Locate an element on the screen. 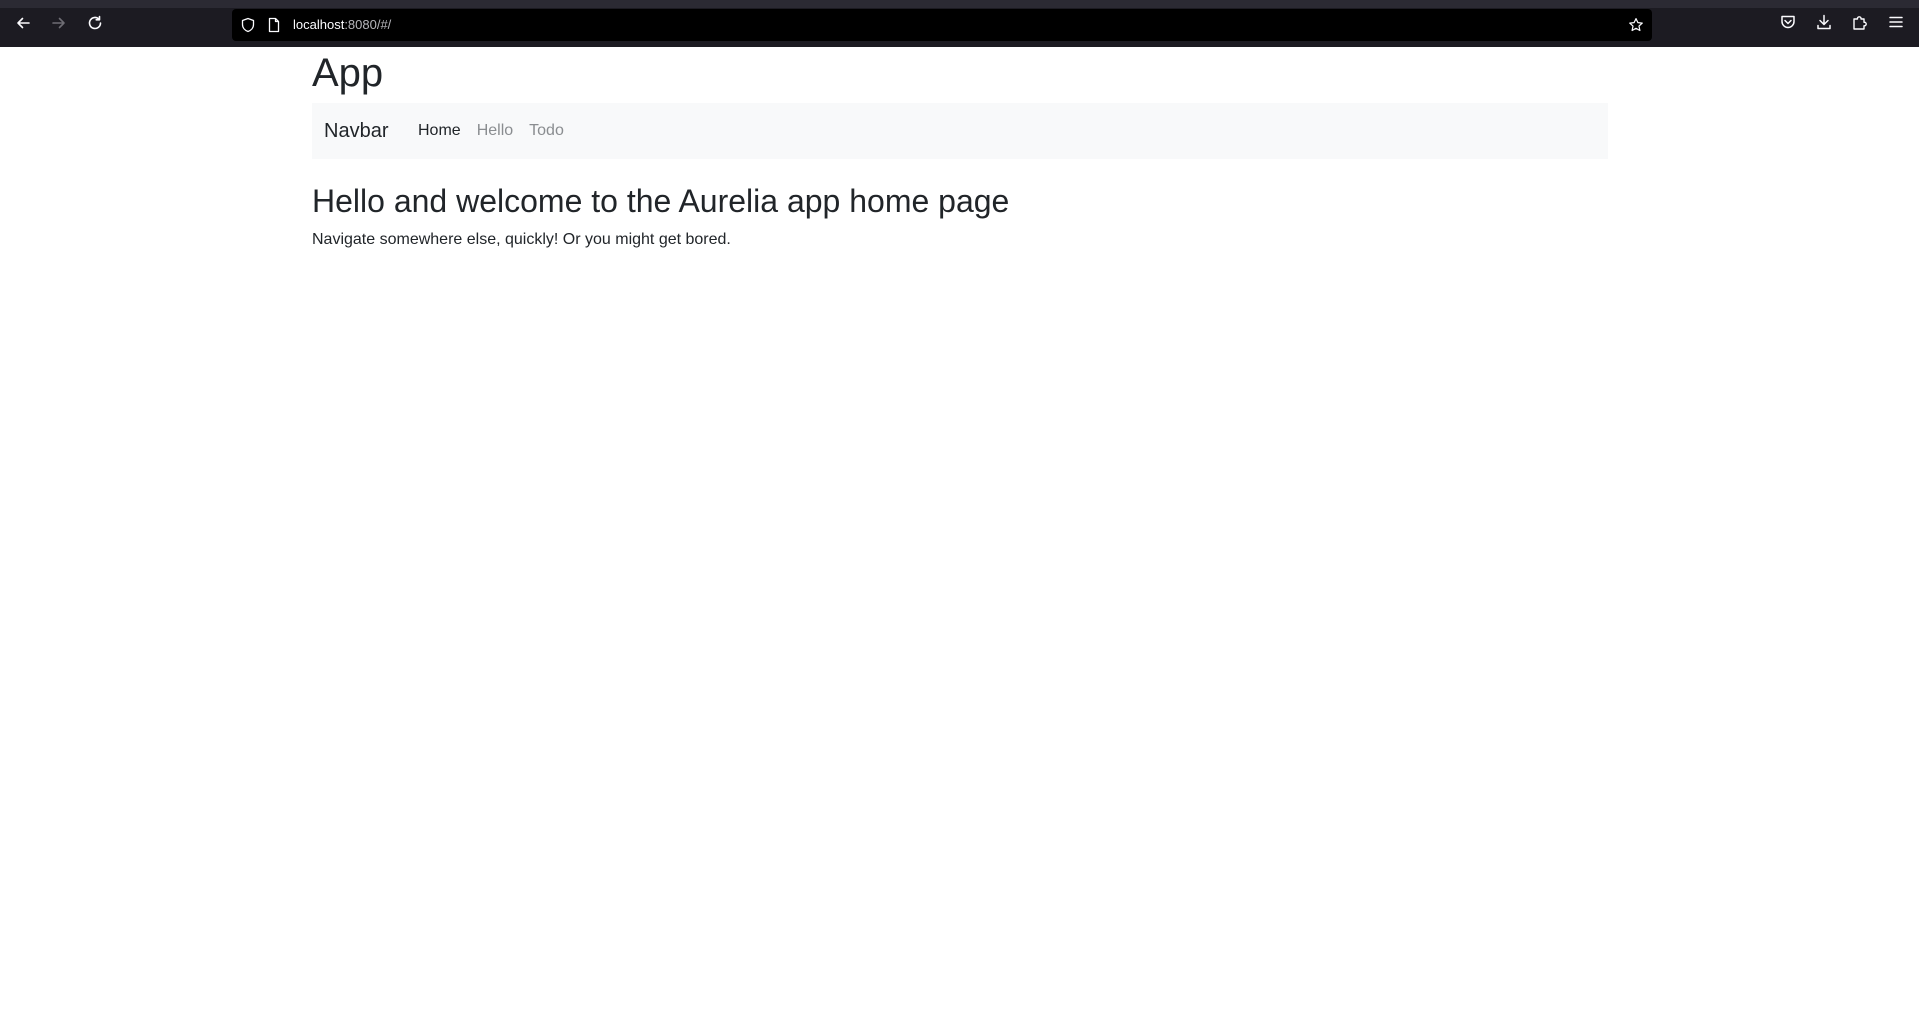  extensions-button is located at coordinates (1860, 24).